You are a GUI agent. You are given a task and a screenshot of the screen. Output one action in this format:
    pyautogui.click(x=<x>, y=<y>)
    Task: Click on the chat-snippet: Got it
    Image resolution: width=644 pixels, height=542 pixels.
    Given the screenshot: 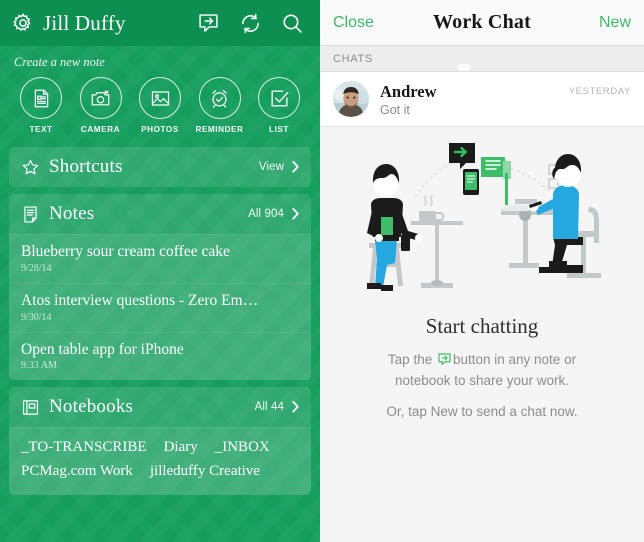 What is the action you would take?
    pyautogui.click(x=395, y=109)
    